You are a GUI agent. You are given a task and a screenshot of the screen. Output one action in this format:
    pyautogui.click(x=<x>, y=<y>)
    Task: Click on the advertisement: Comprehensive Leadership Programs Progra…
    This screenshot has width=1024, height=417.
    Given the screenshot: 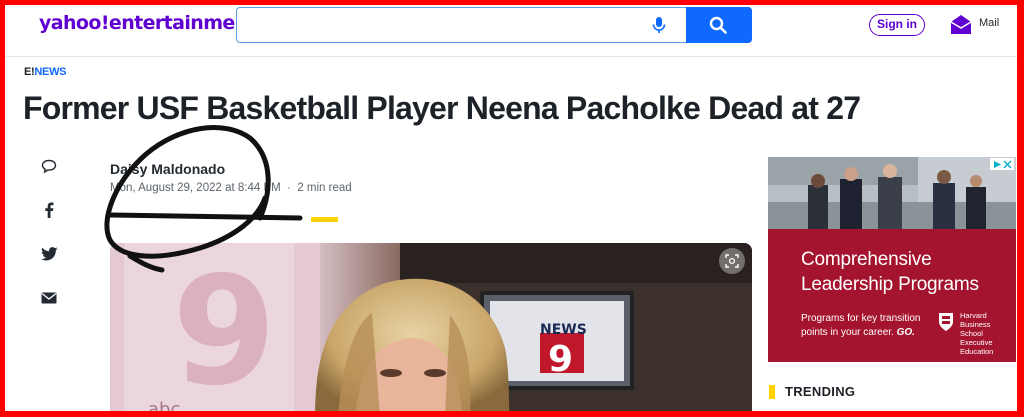 What is the action you would take?
    pyautogui.click(x=892, y=259)
    